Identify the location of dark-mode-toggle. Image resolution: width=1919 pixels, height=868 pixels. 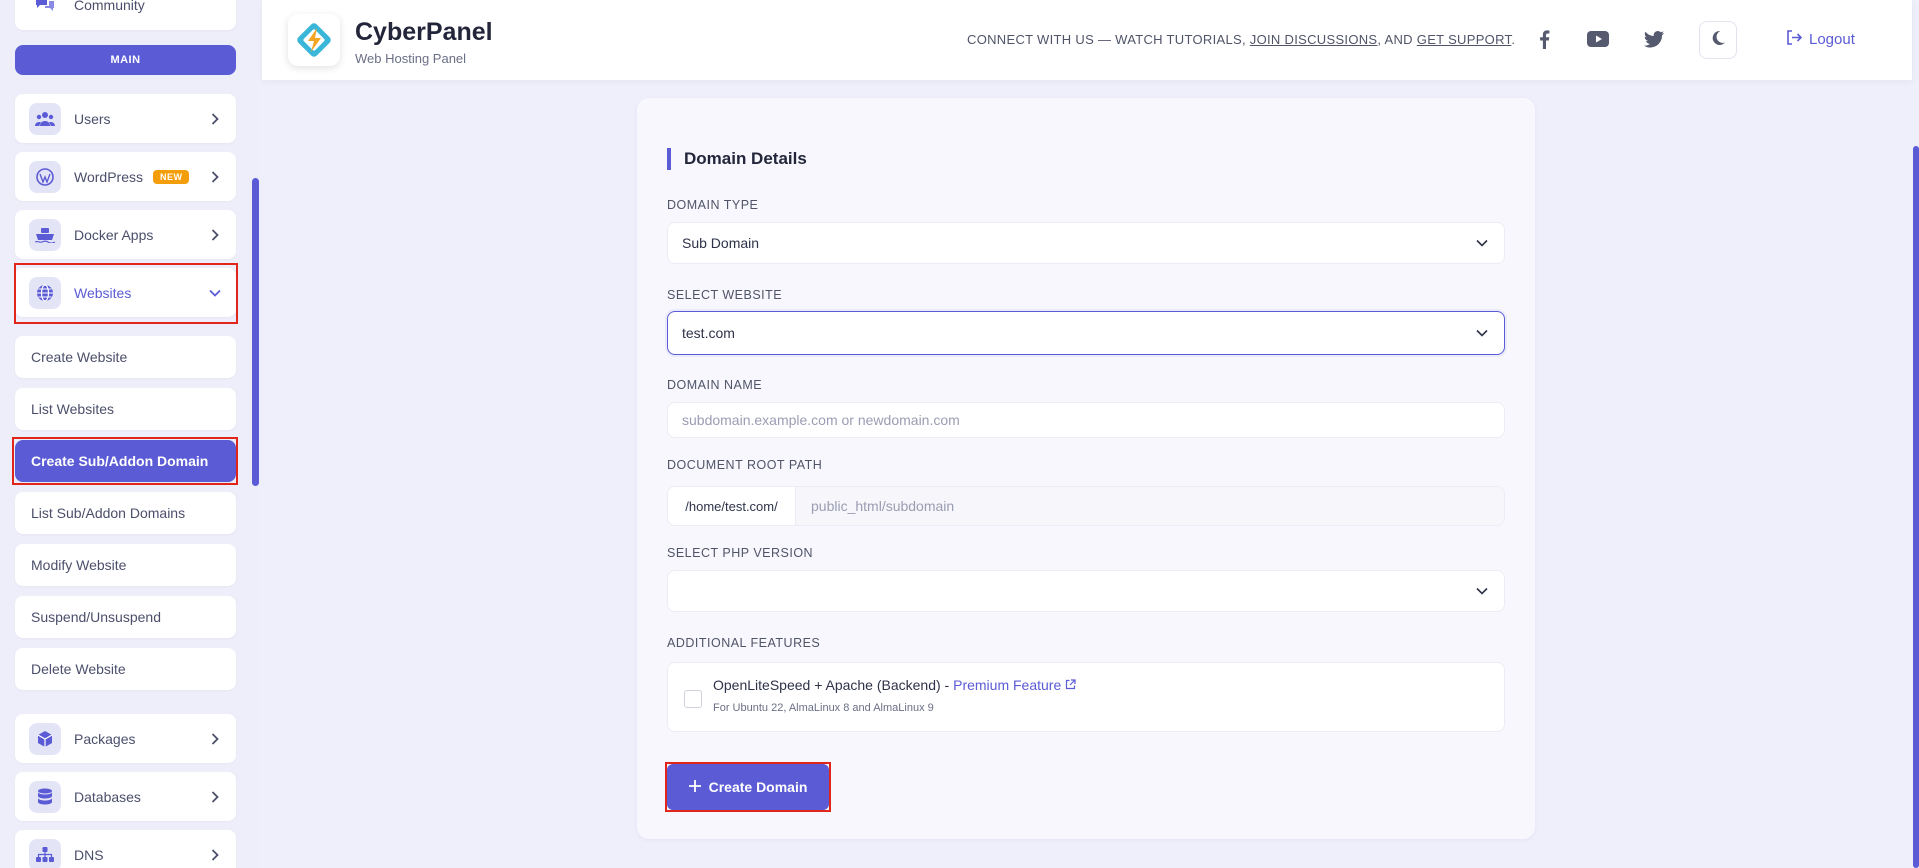
(1718, 40).